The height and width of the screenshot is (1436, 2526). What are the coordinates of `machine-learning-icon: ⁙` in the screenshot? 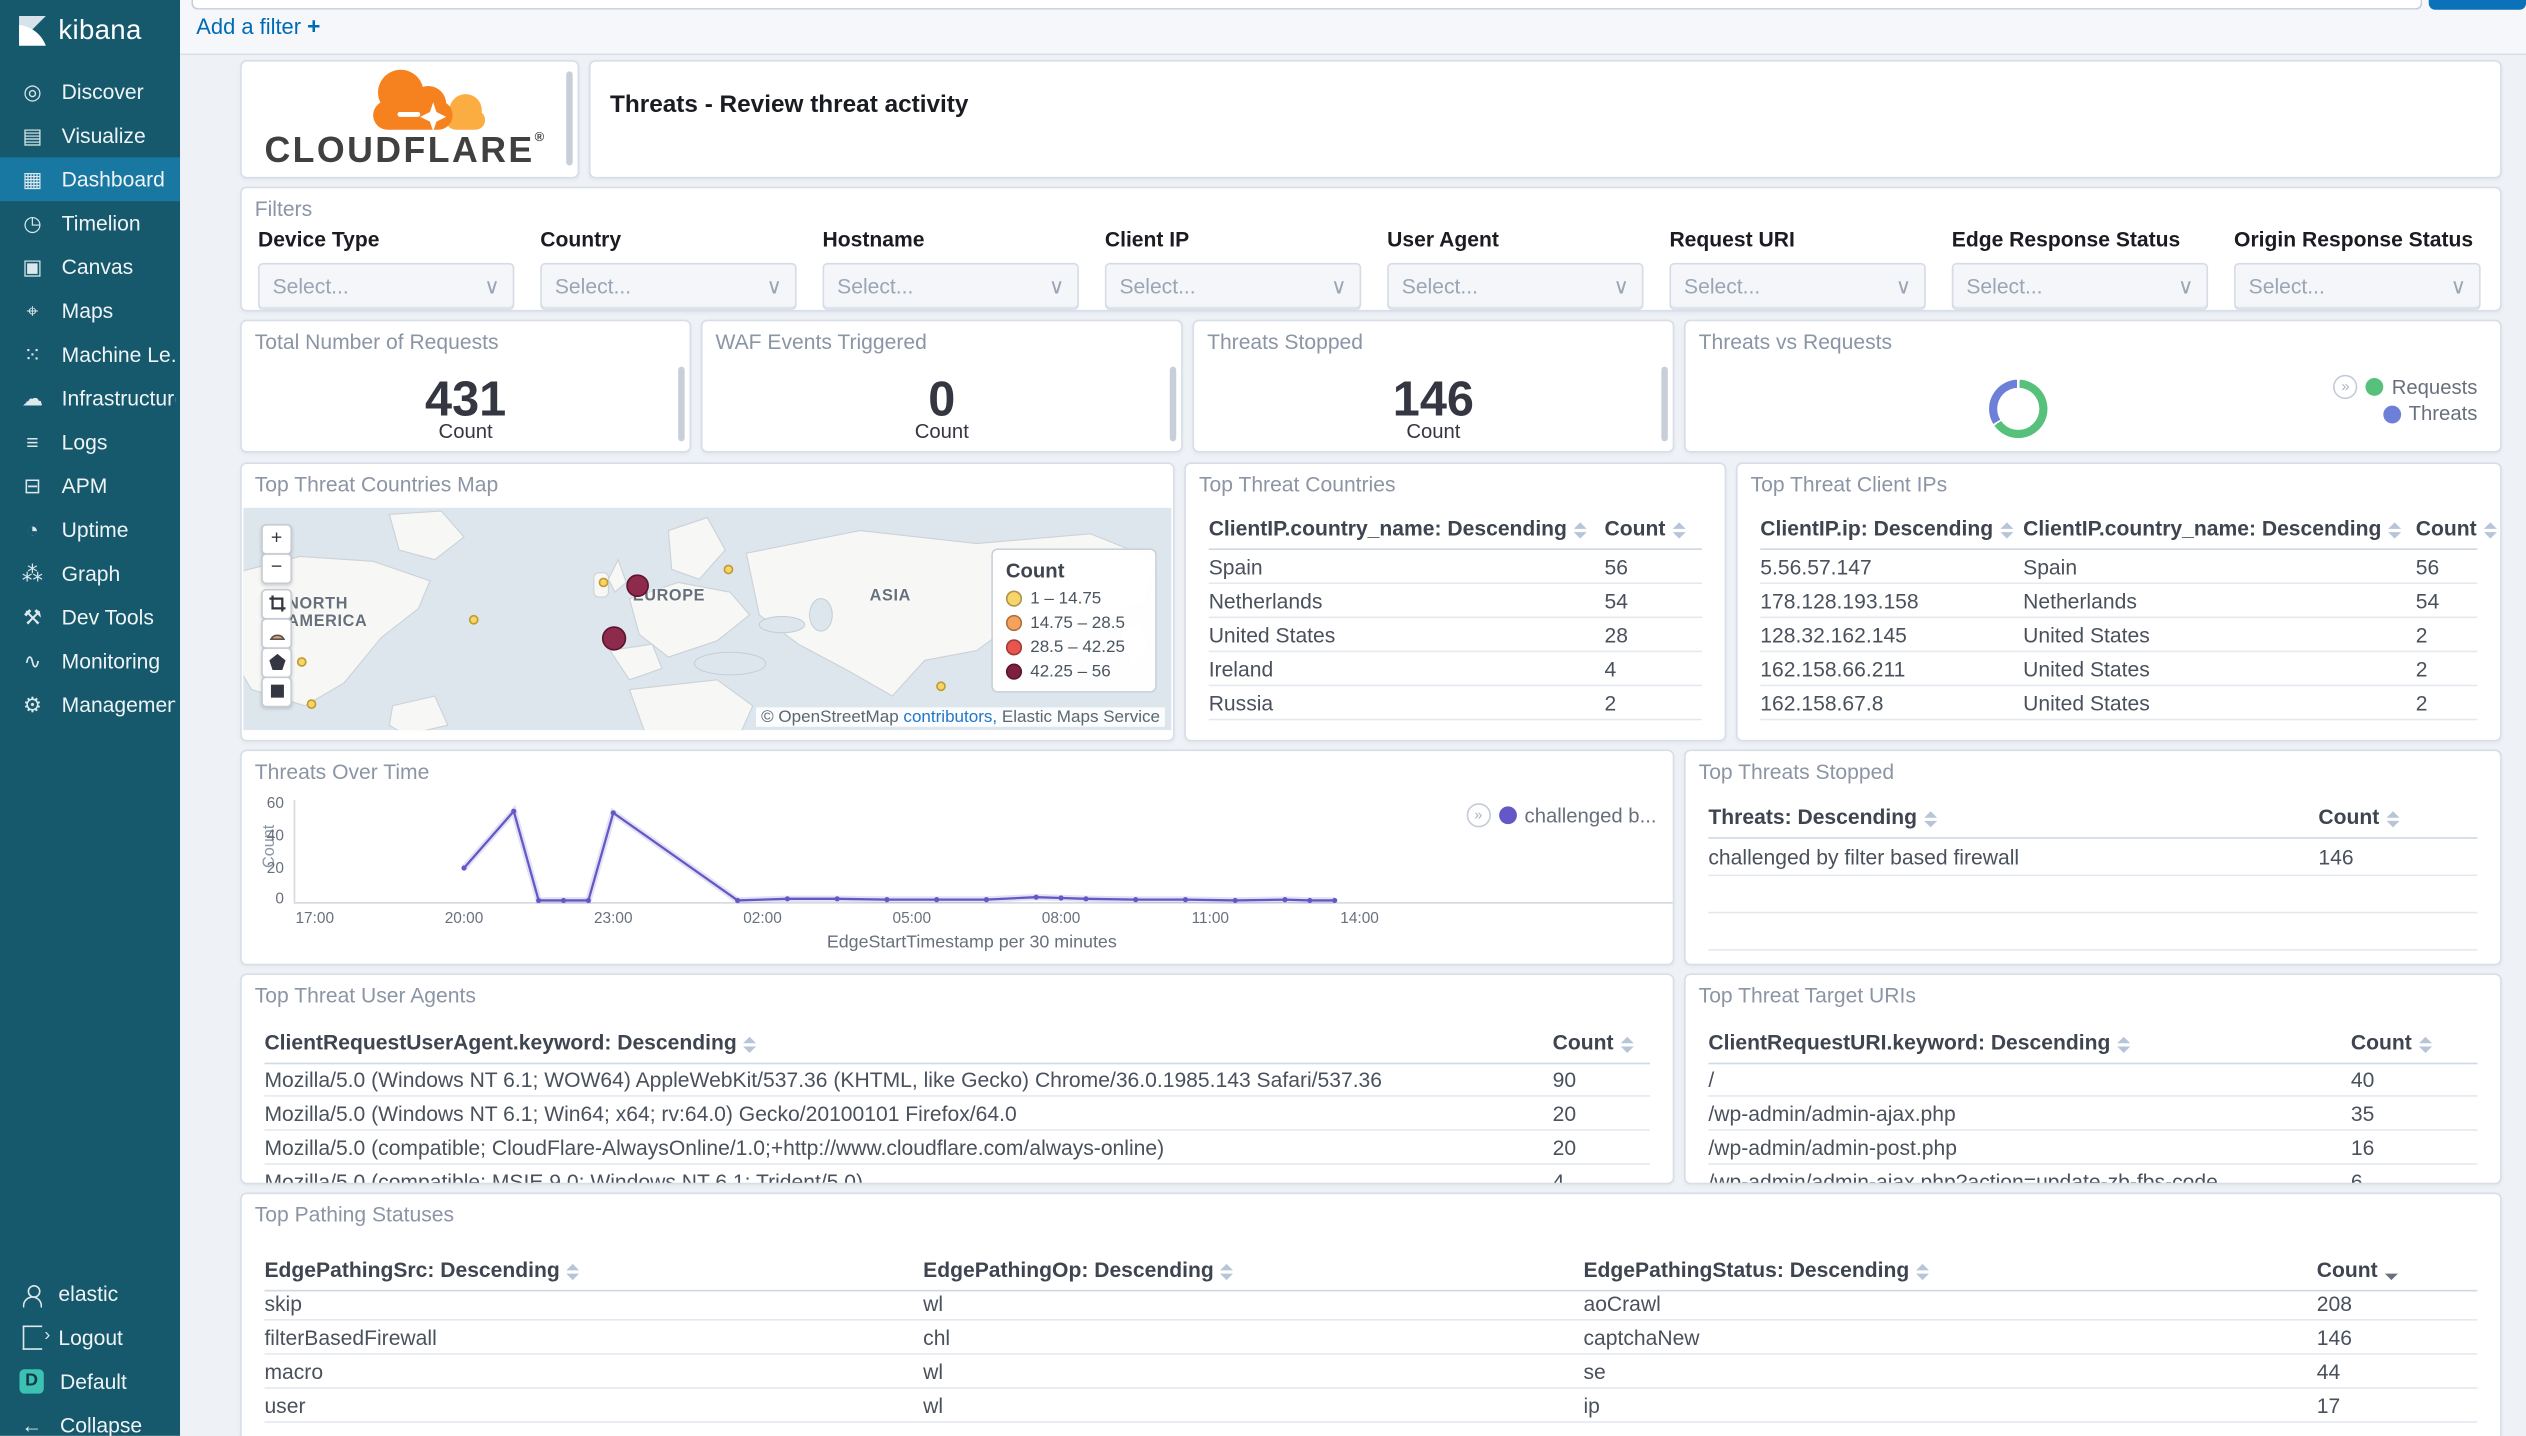 It's located at (32, 353).